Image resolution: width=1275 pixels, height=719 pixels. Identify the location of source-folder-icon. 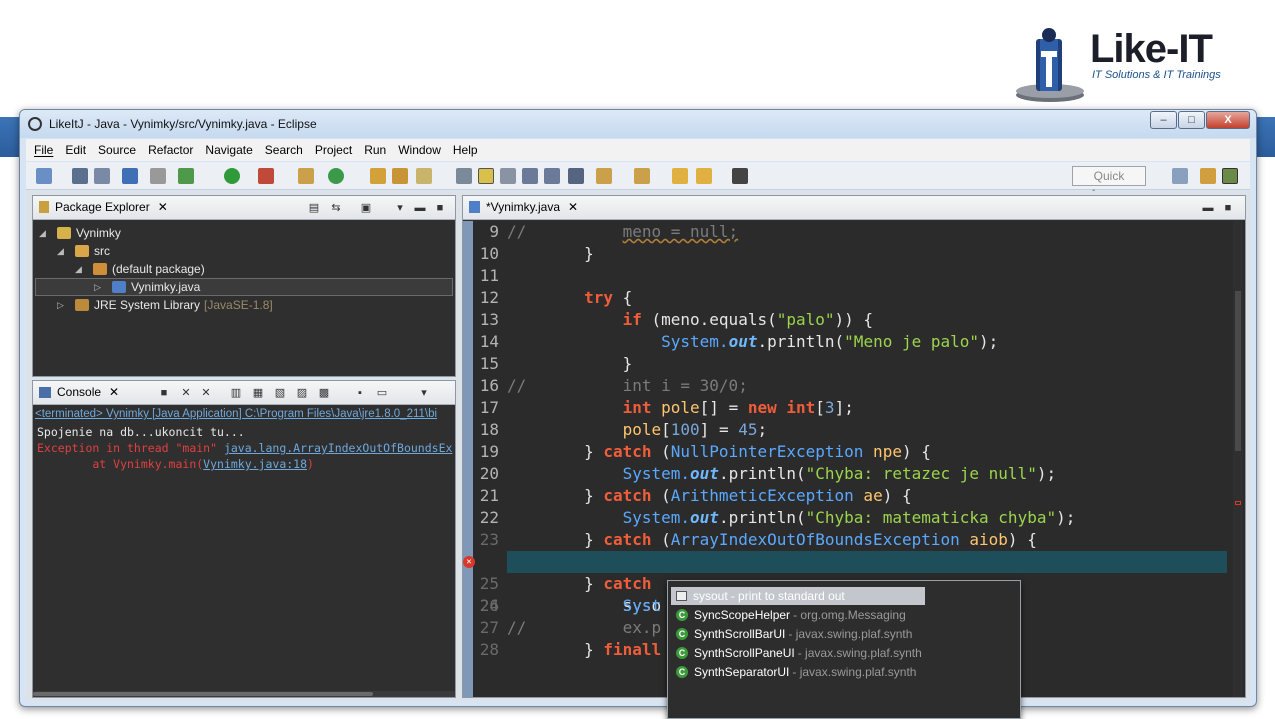
(82, 251).